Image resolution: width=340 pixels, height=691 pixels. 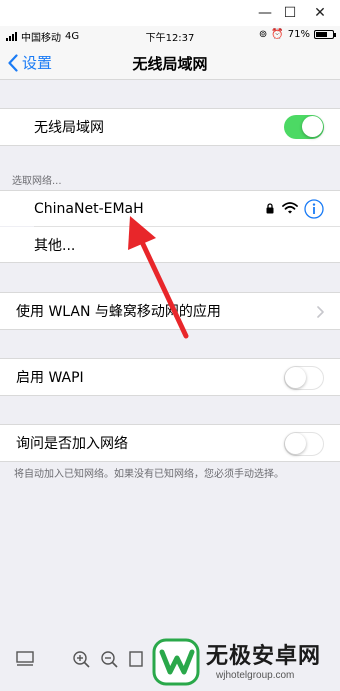 What do you see at coordinates (290, 13) in the screenshot?
I see `maximize-button: ☐` at bounding box center [290, 13].